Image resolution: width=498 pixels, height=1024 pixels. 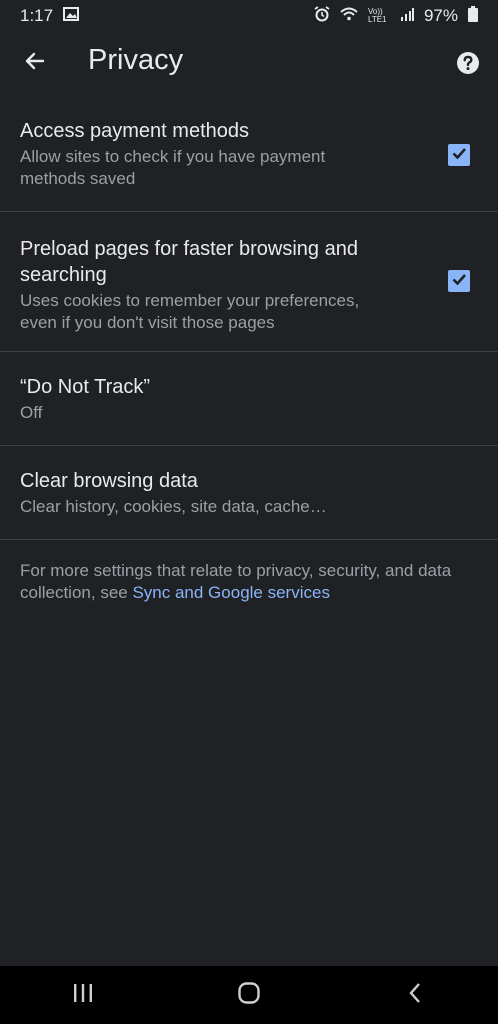 I want to click on volte-label: Vo)) LTE1, so click(x=377, y=15).